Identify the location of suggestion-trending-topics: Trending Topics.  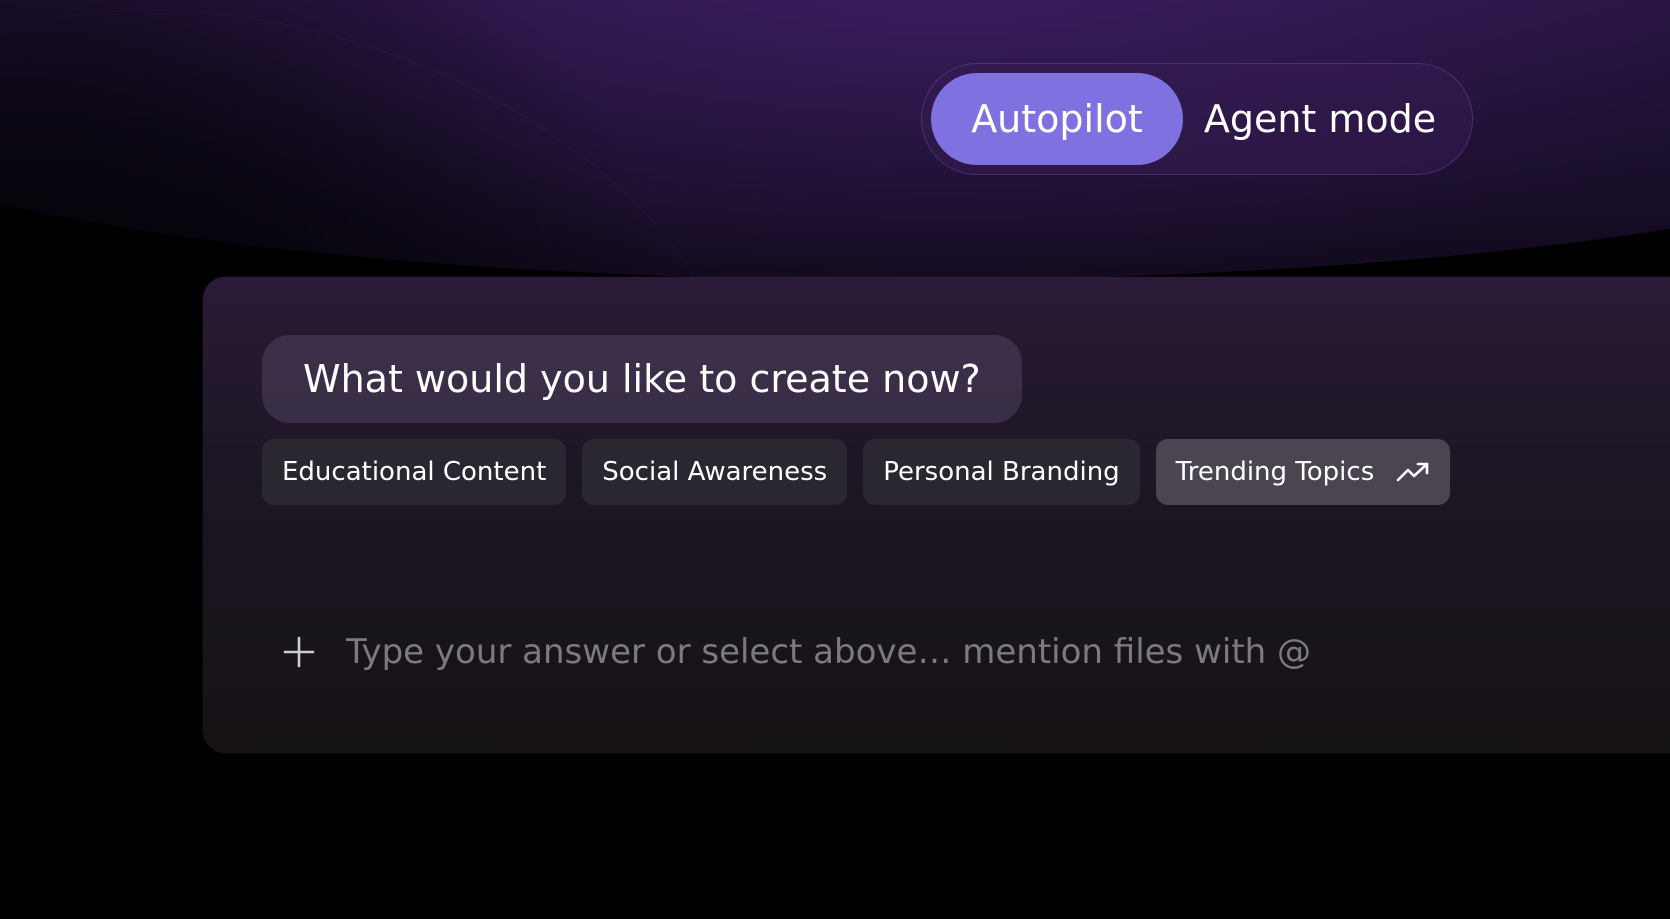
(1303, 472).